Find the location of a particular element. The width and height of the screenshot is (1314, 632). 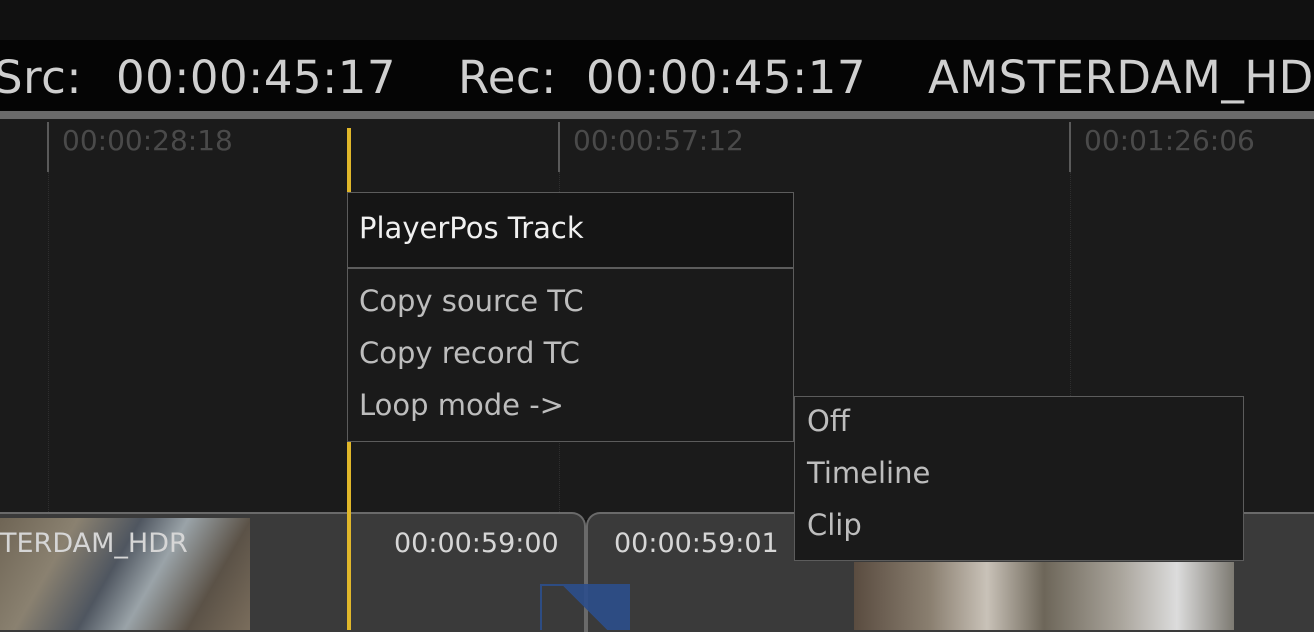

timecode-divider is located at coordinates (657, 115).